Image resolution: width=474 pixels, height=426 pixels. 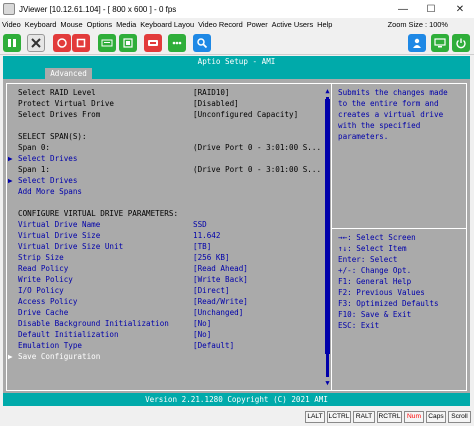 What do you see at coordinates (220, 302) in the screenshot?
I see `row-access-policy-value: [Read/Write]` at bounding box center [220, 302].